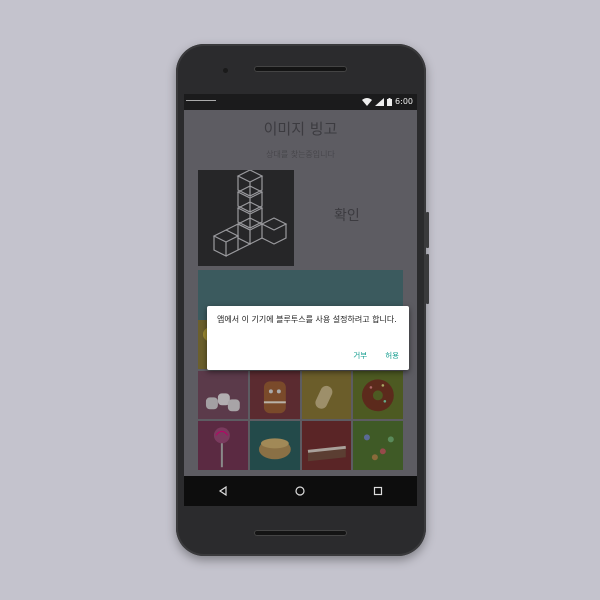 Image resolution: width=600 pixels, height=600 pixels. What do you see at coordinates (300, 69) in the screenshot?
I see `top-speaker` at bounding box center [300, 69].